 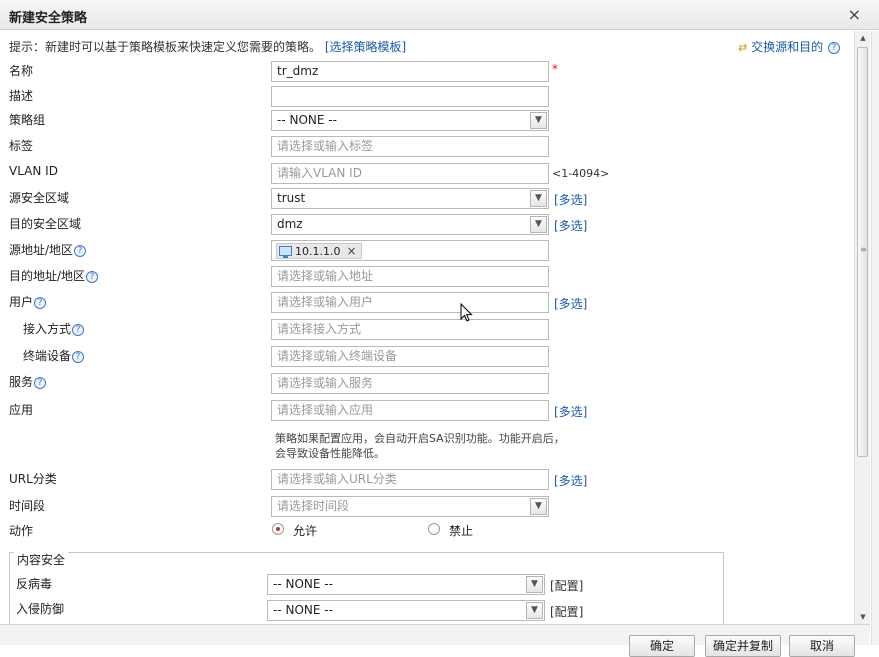 I want to click on tag-input: 请选择或输入标签, so click(x=410, y=146).